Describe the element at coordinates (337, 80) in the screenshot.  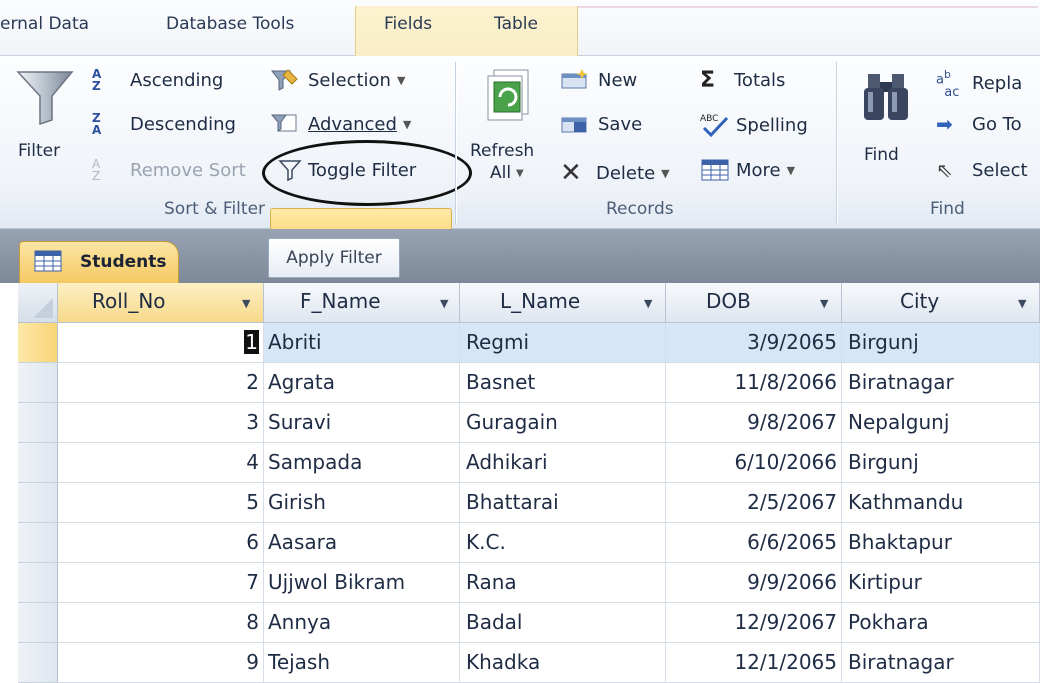
I see `selection-button: Selection ▼` at that location.